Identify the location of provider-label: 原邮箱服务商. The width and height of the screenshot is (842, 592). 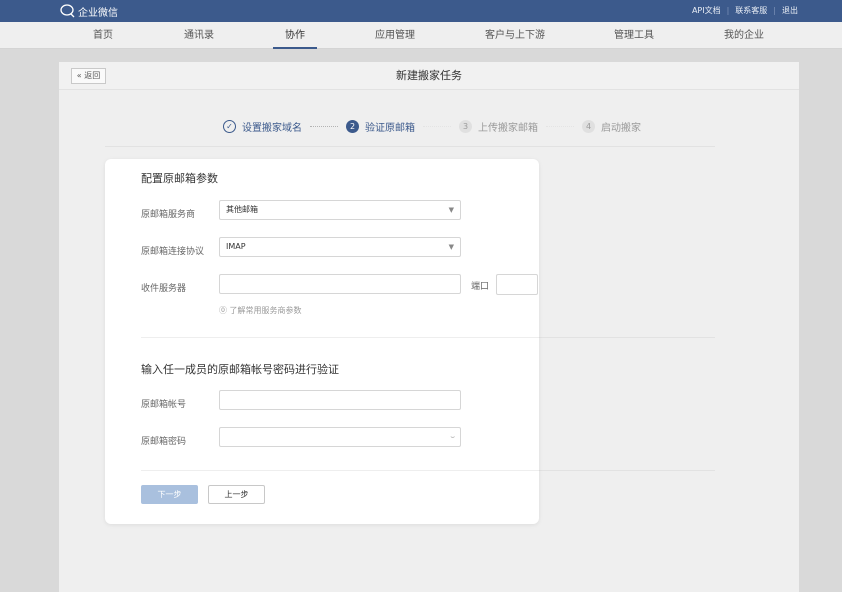
(168, 215).